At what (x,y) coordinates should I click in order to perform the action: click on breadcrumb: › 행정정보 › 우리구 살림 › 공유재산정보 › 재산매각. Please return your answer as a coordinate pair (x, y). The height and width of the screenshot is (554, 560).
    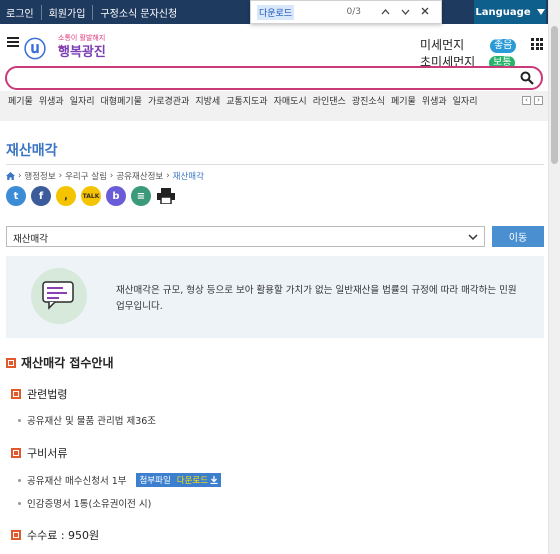
    Looking at the image, I should click on (105, 176).